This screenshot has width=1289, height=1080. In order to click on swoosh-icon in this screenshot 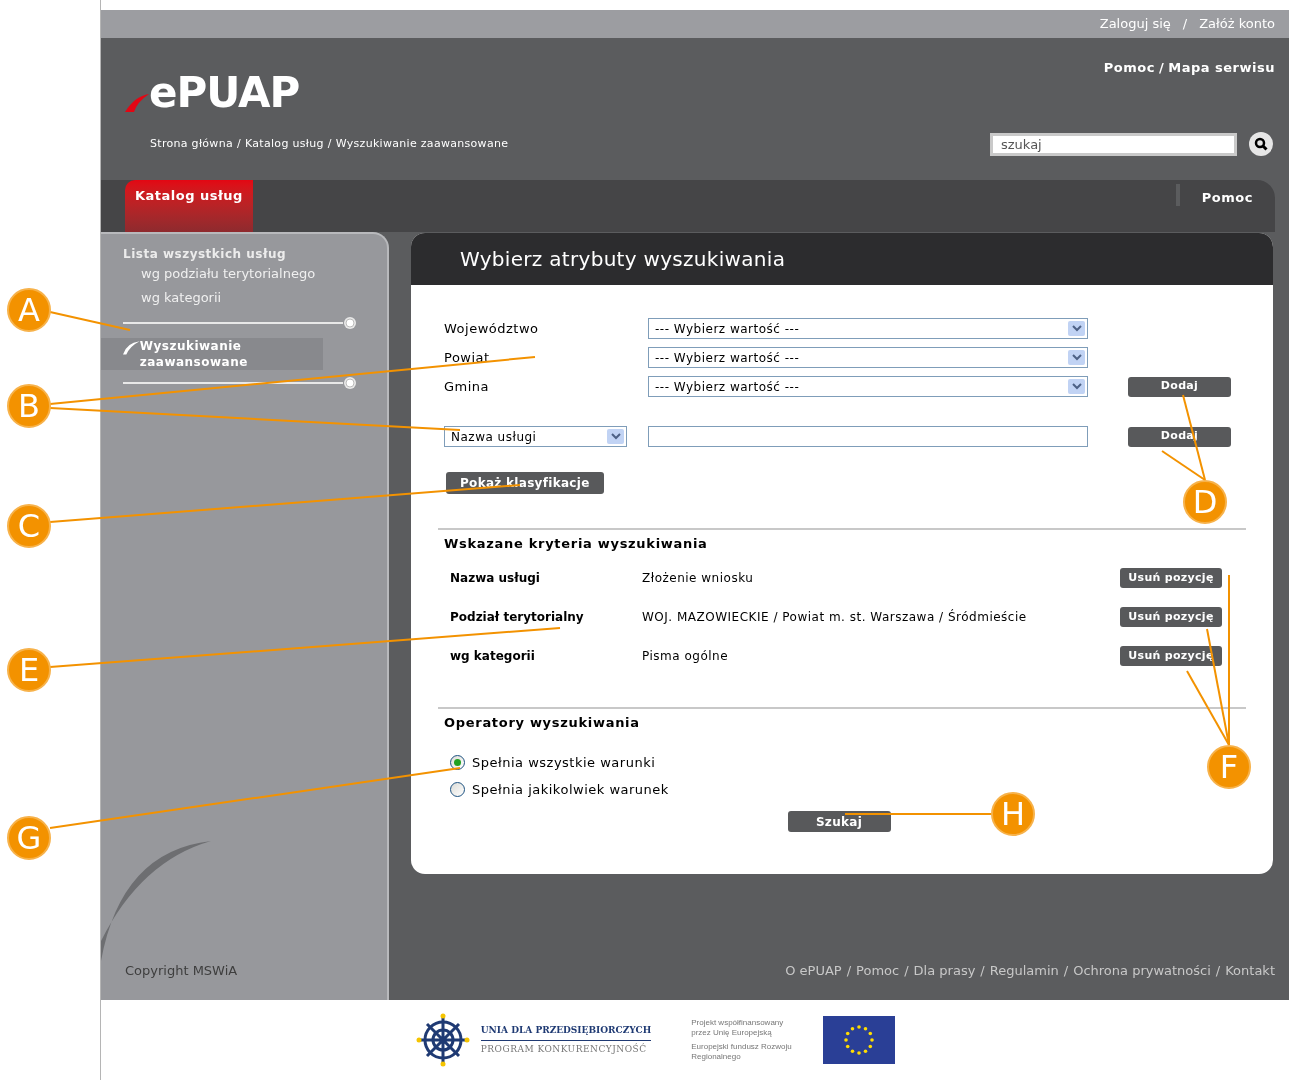, I will do `click(137, 103)`.